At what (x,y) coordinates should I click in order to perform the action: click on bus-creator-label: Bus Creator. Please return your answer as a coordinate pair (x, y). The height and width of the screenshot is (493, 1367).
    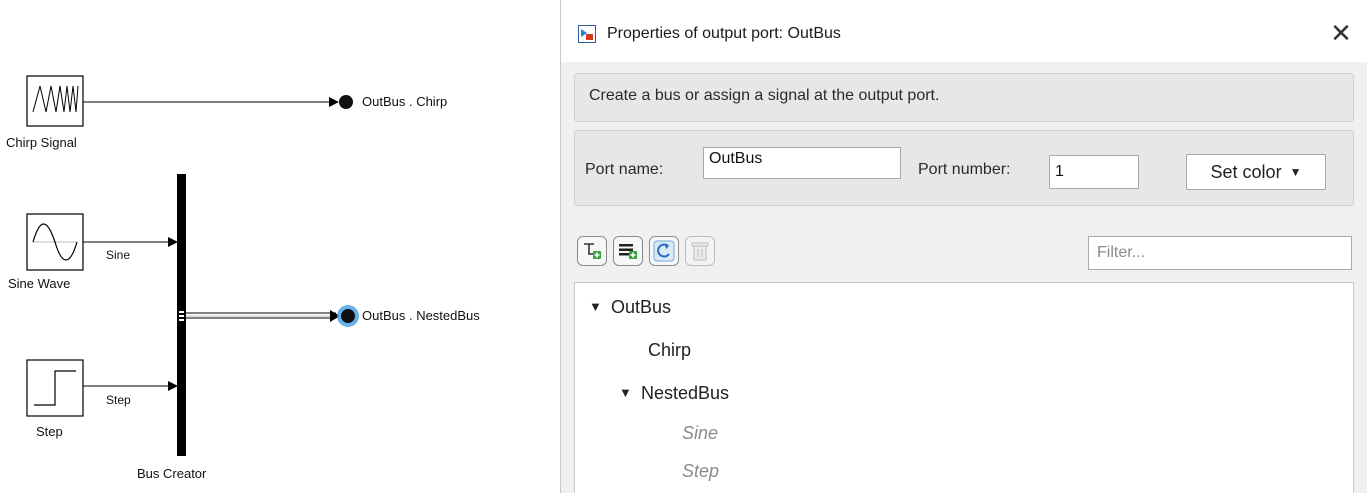
    Looking at the image, I should click on (172, 473).